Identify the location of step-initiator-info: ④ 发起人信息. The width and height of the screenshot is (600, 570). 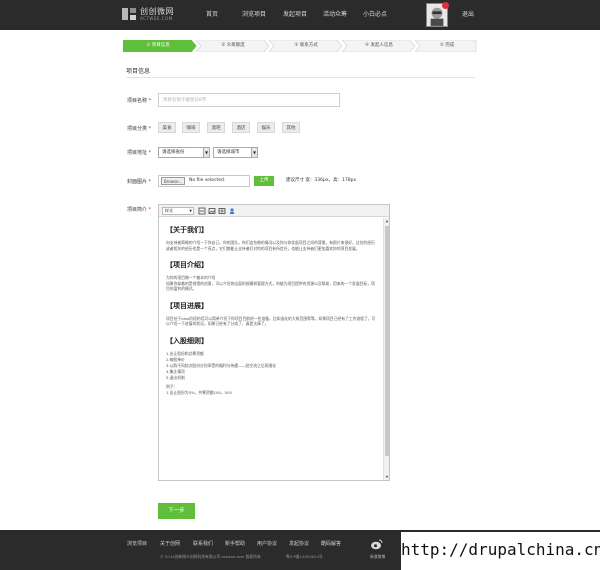
(379, 45).